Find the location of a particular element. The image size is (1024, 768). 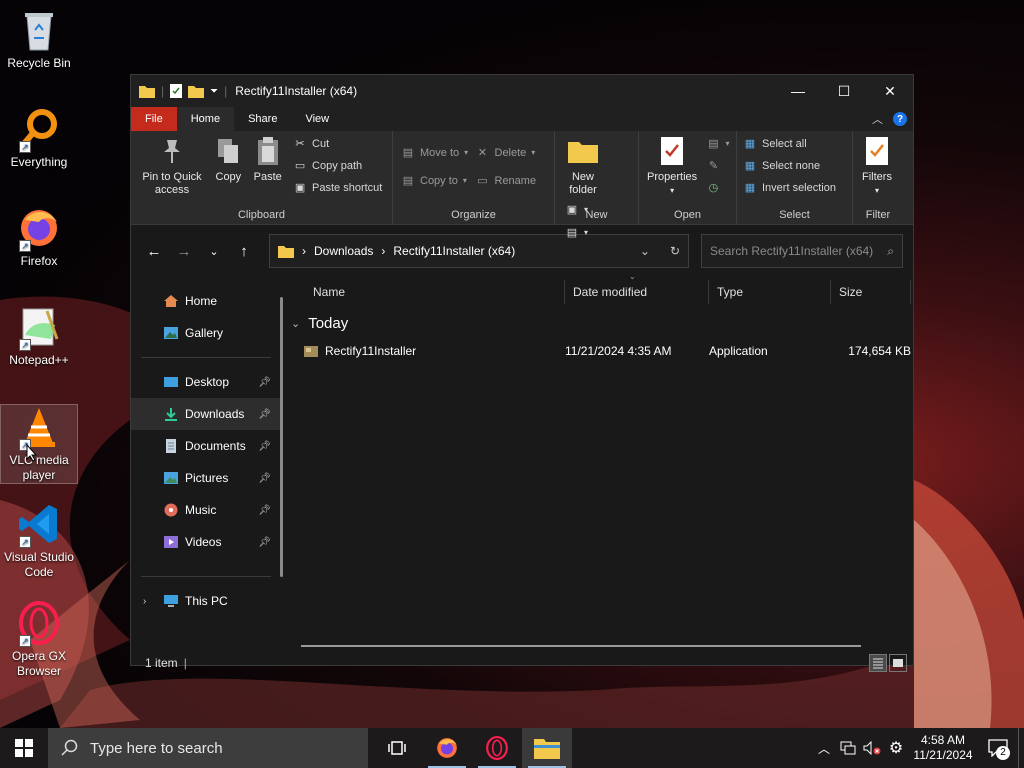

delete-x-icon: ✕ is located at coordinates (482, 153).